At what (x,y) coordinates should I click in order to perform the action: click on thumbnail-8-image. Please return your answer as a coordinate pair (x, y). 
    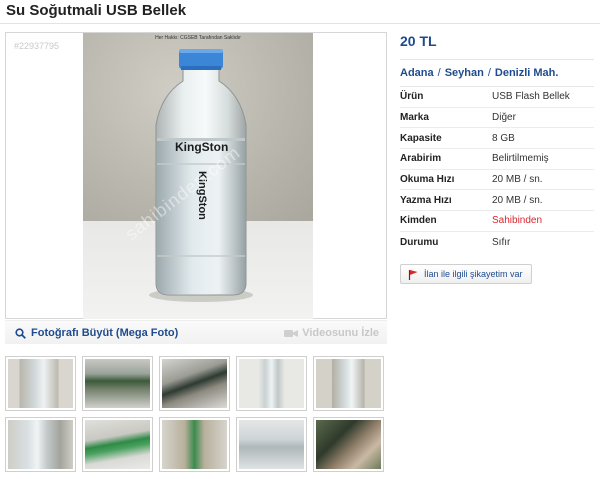
    Looking at the image, I should click on (194, 444).